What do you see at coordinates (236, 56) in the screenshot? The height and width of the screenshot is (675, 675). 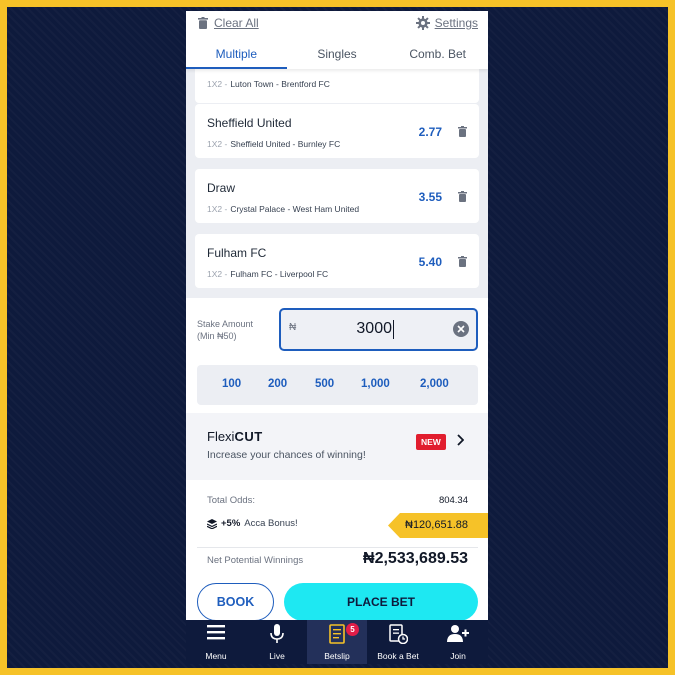 I see `tab-multiple: Multiple` at bounding box center [236, 56].